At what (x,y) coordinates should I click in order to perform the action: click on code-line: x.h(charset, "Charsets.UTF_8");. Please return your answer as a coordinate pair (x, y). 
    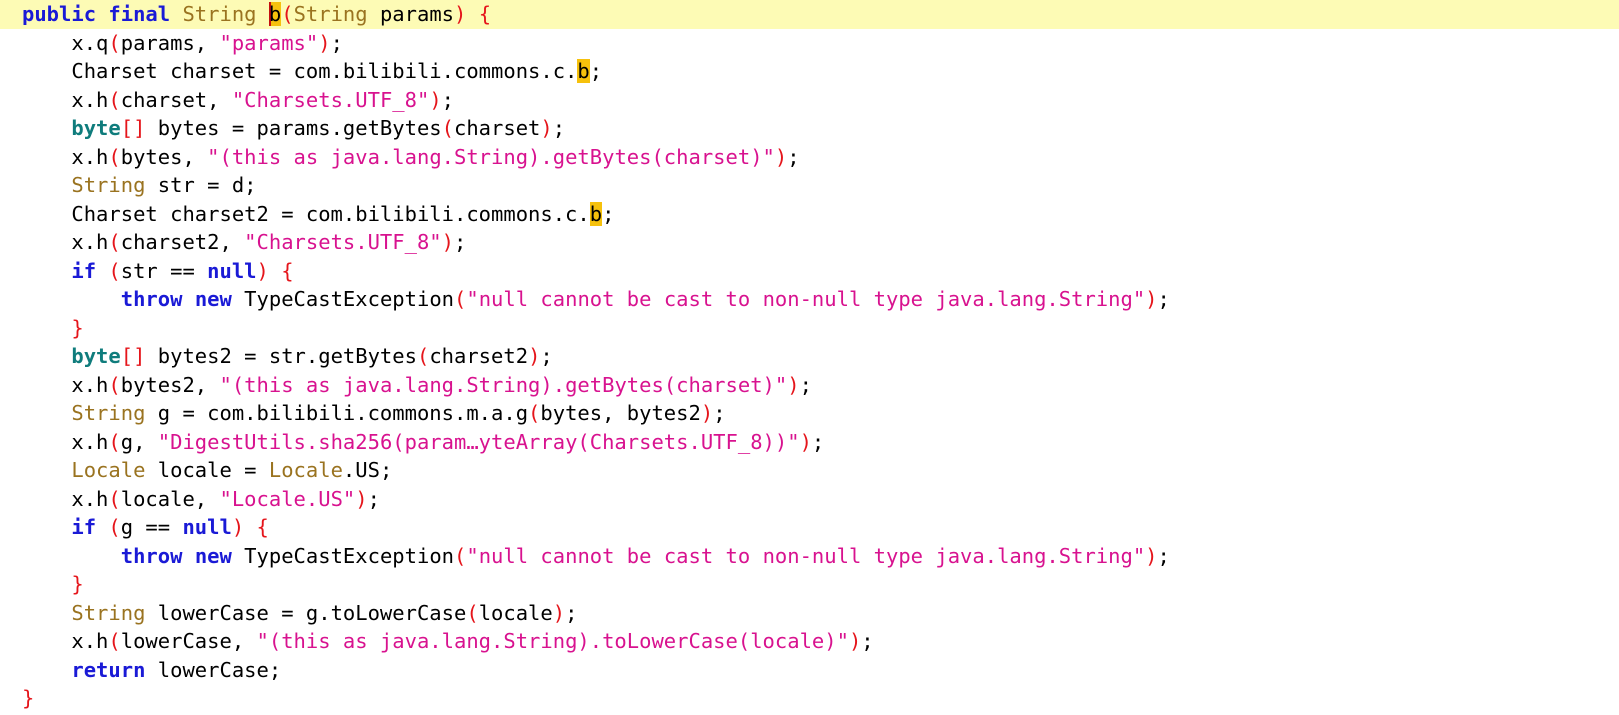
    Looking at the image, I should click on (809, 100).